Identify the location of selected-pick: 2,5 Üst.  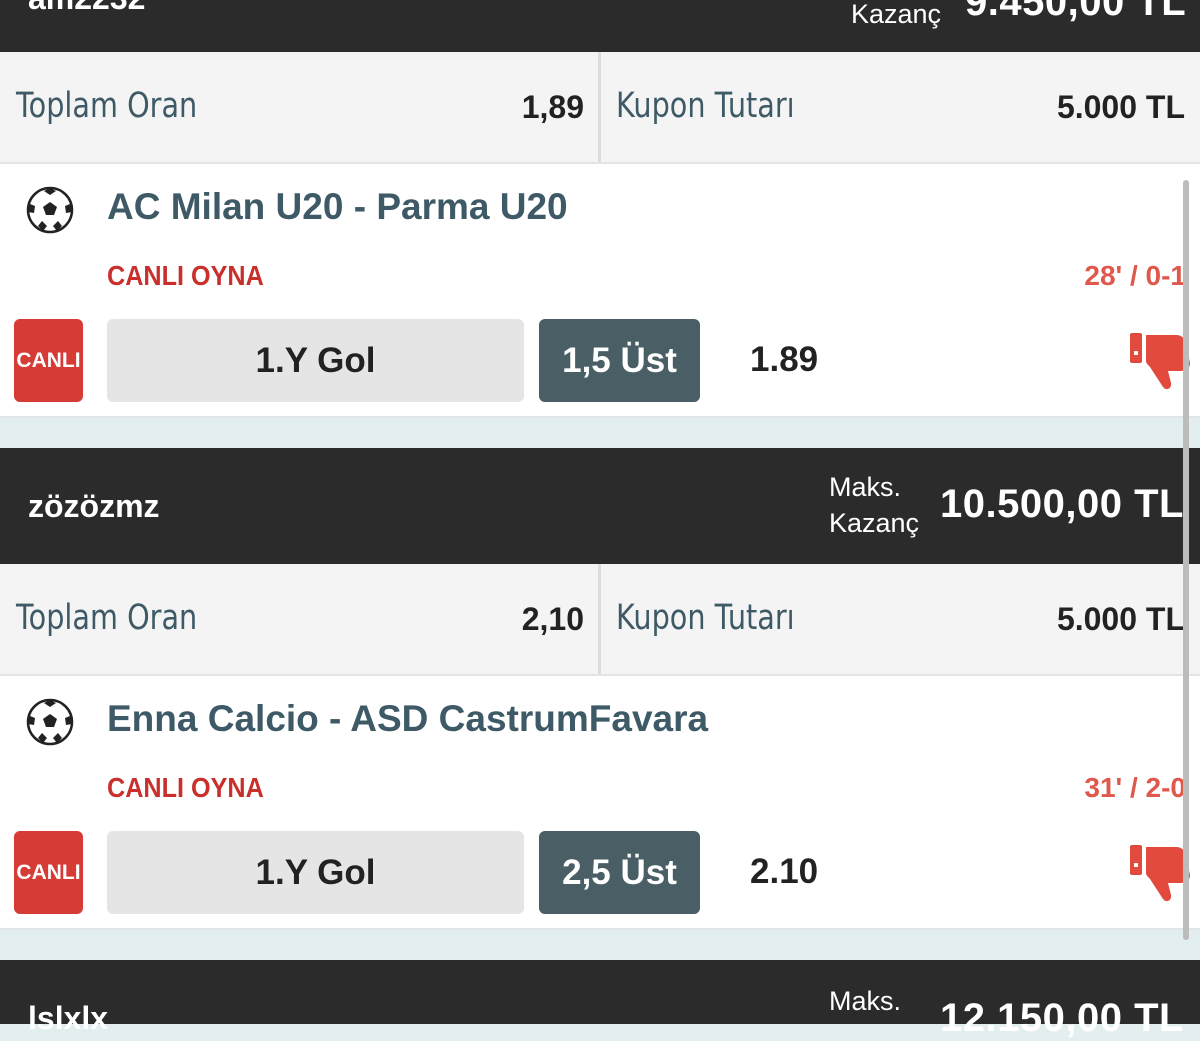
(619, 872).